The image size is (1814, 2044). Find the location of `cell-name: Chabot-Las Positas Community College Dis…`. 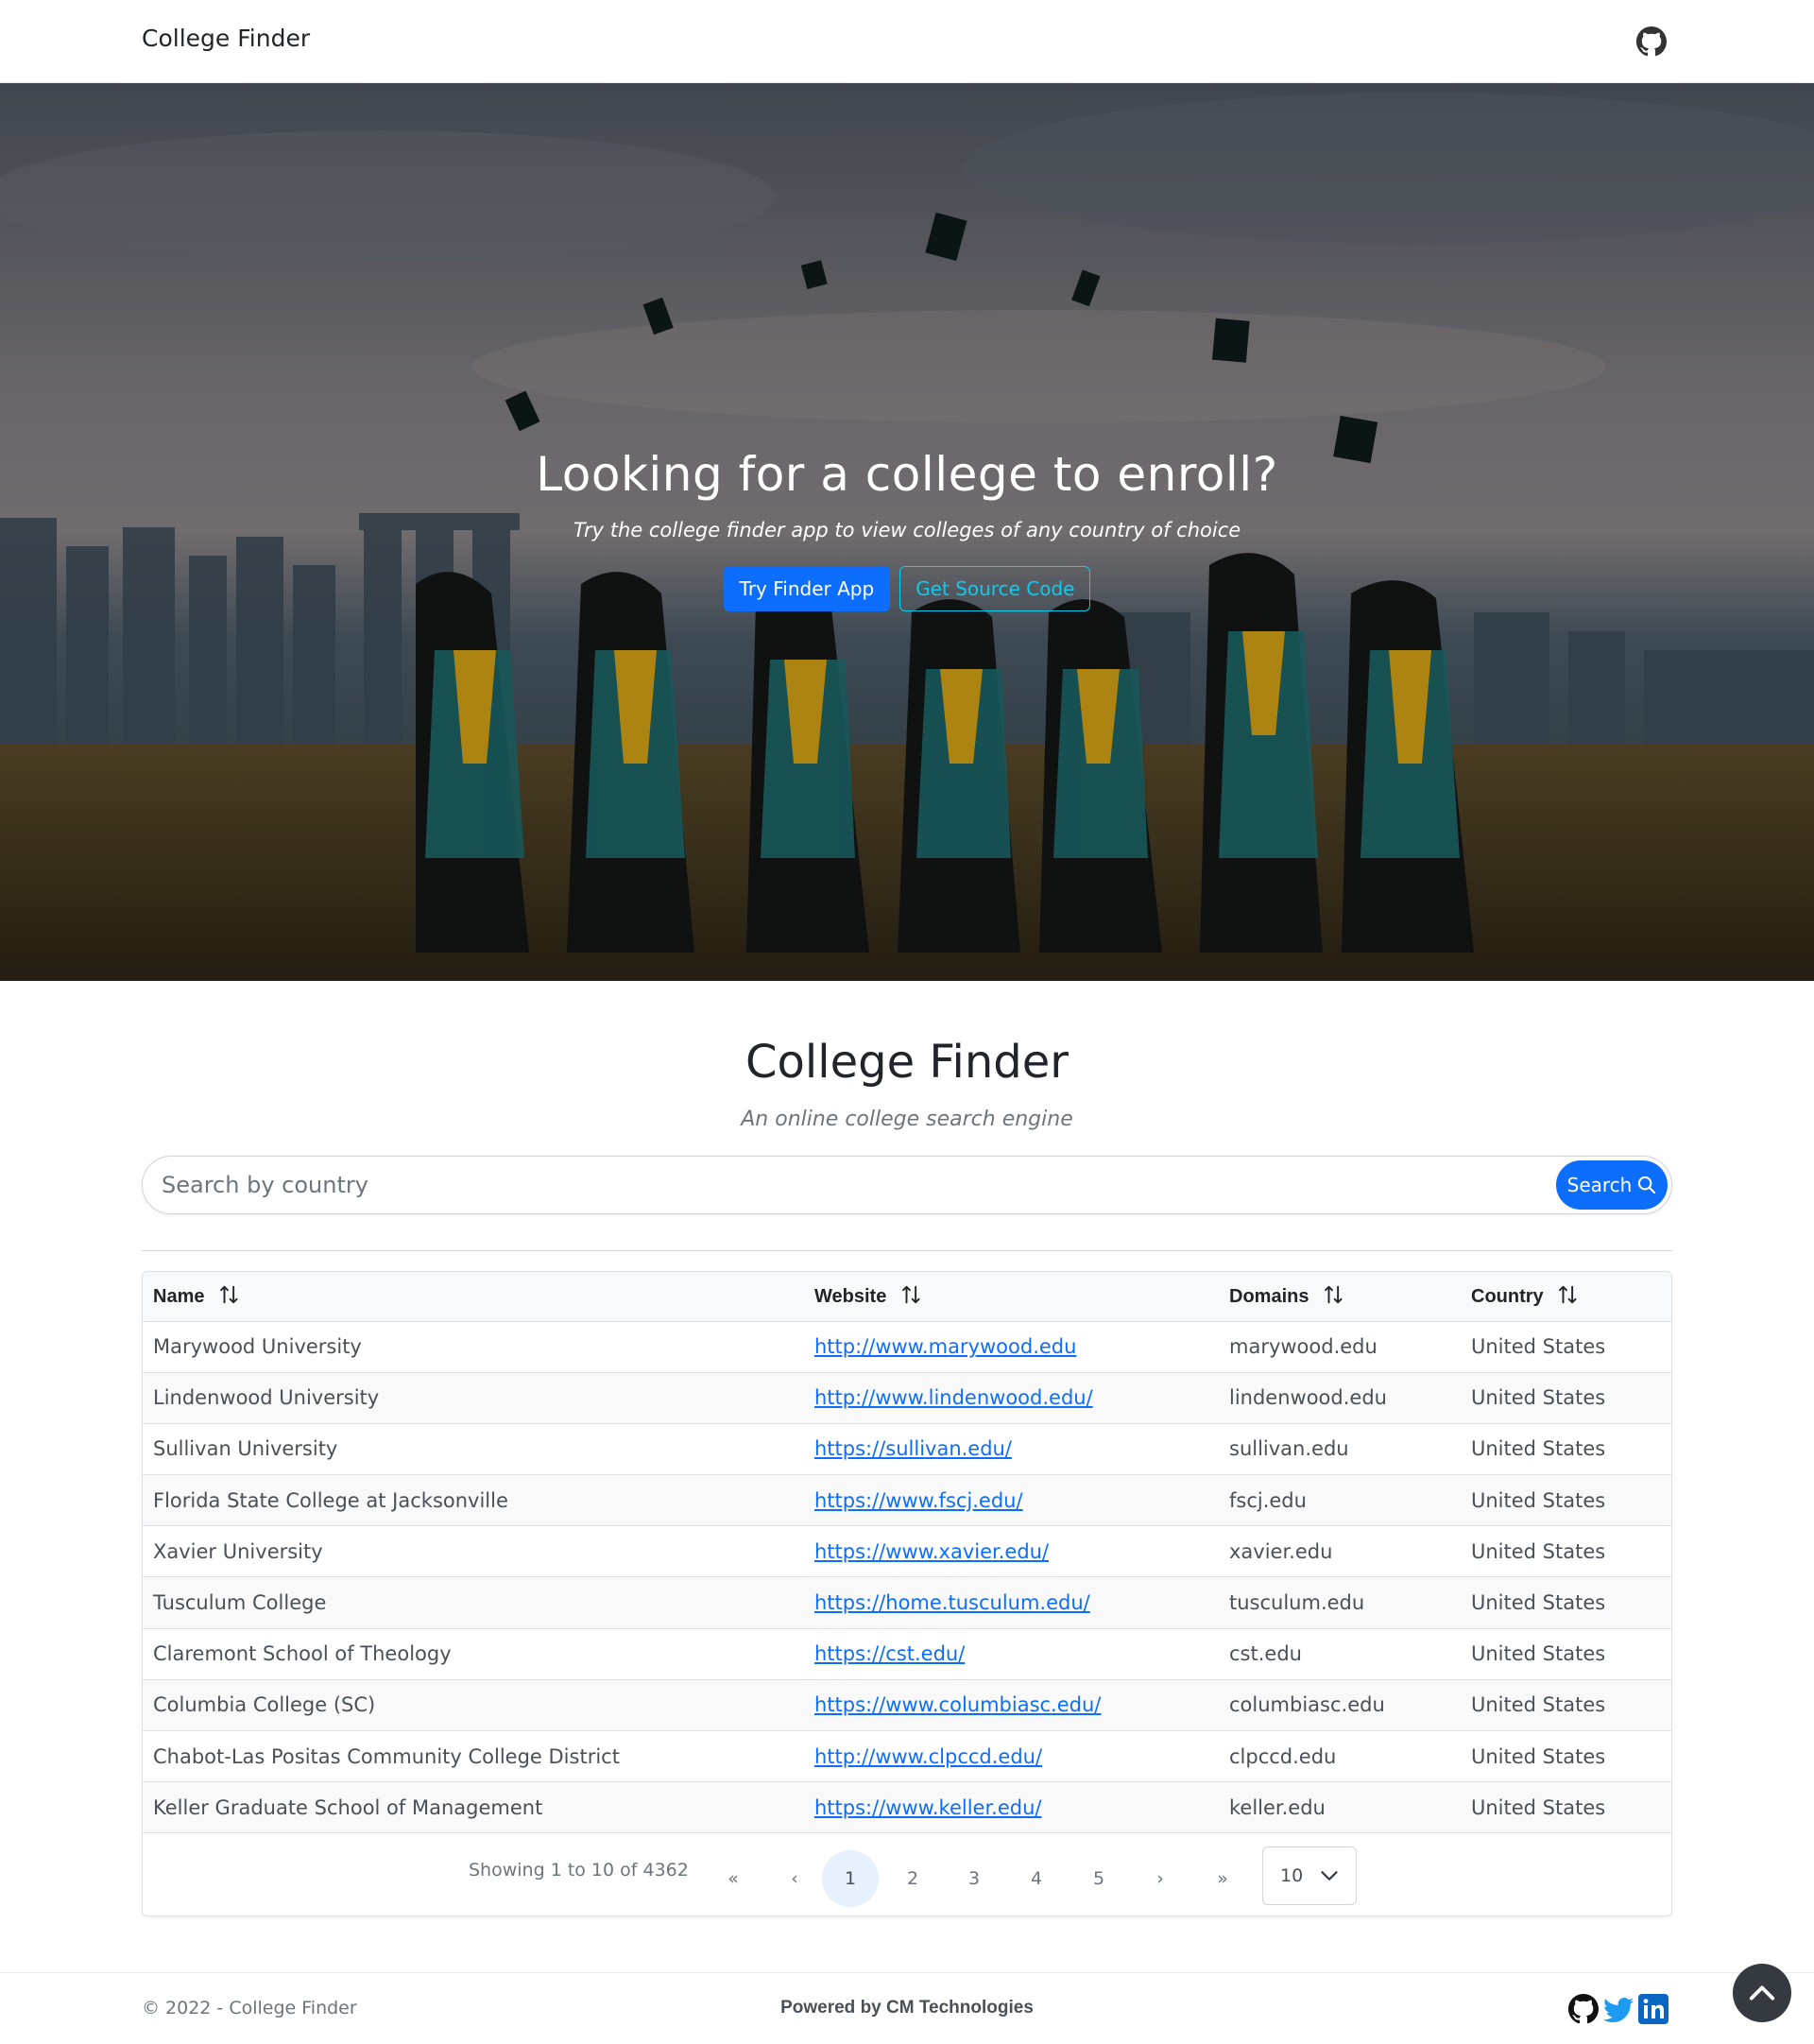

cell-name: Chabot-Las Positas Community College Dis… is located at coordinates (387, 1756).